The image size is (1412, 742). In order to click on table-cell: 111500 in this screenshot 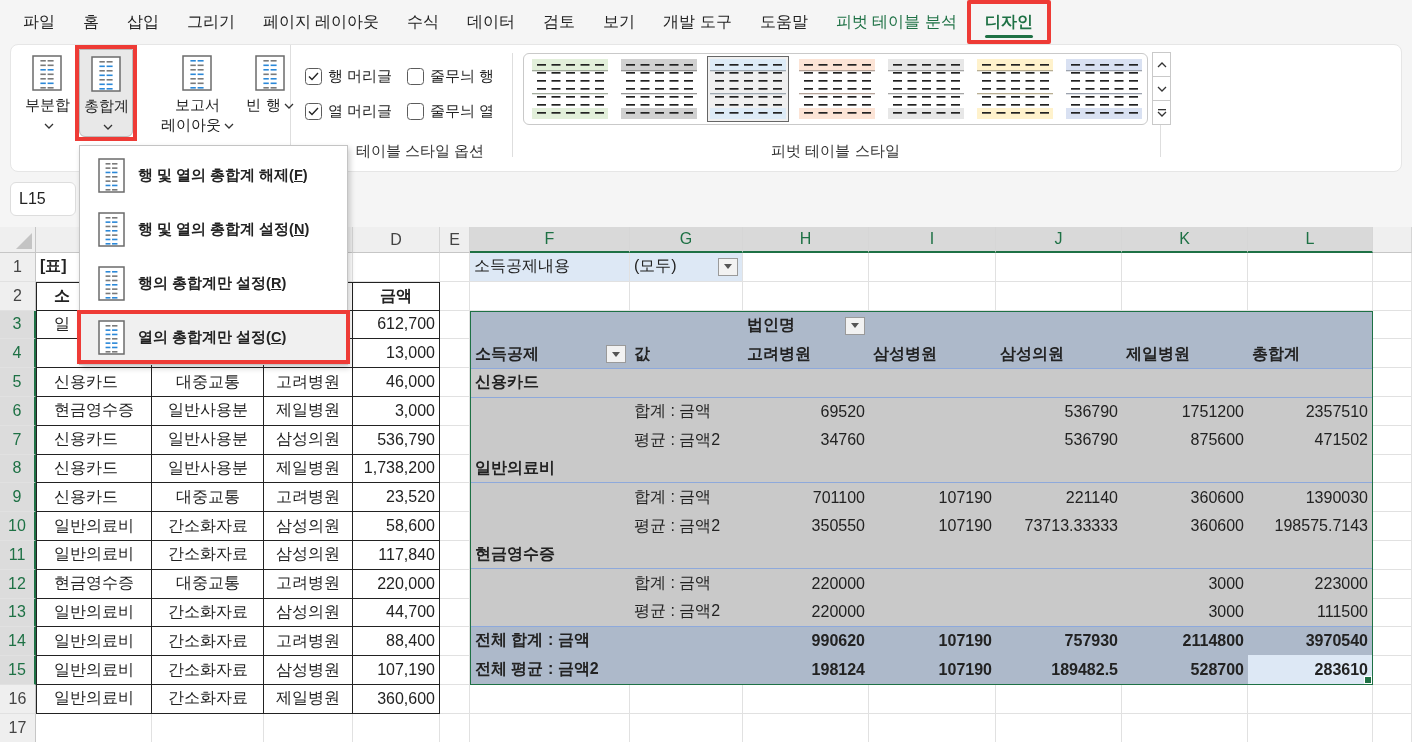, I will do `click(1310, 612)`.